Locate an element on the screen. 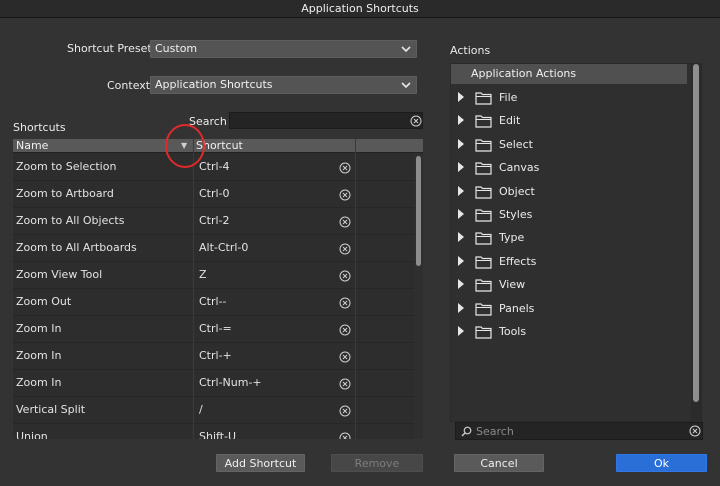  row-shortcut: Ctrl-= is located at coordinates (264, 329).